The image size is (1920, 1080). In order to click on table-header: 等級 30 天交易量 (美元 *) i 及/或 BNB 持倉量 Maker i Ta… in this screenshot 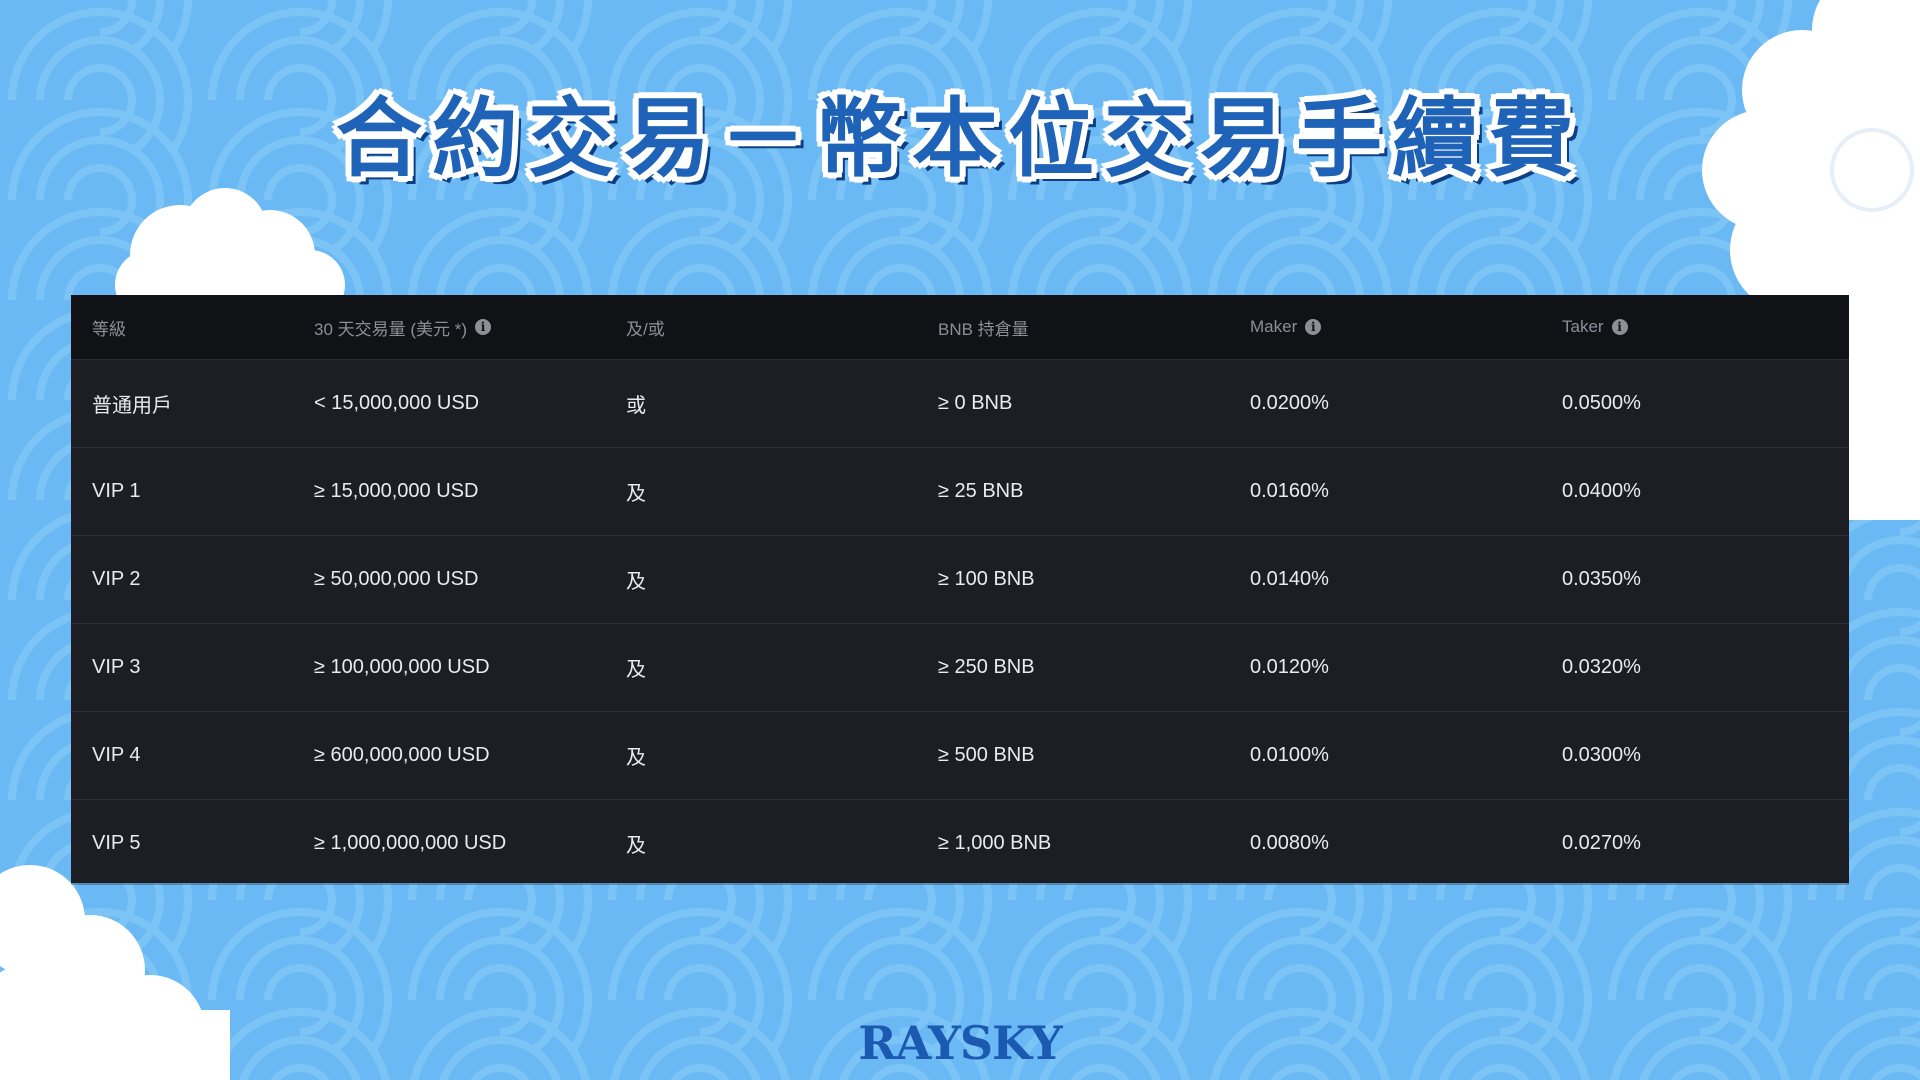, I will do `click(960, 327)`.